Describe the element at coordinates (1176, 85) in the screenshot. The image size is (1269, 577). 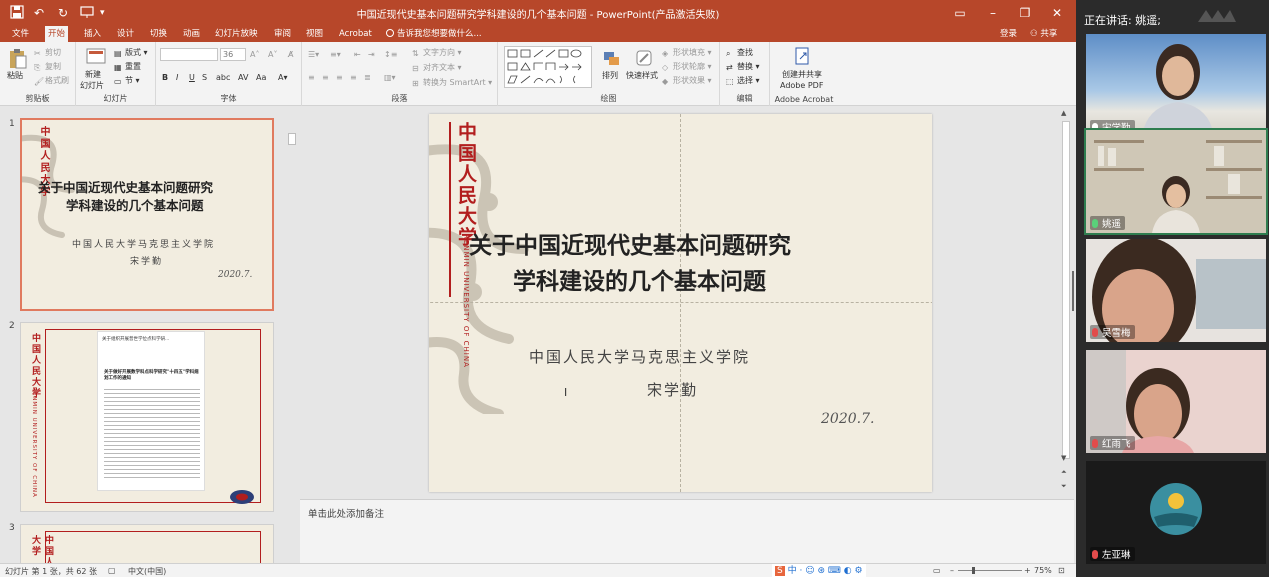
I see `video-tile-1: 宋学勤` at that location.